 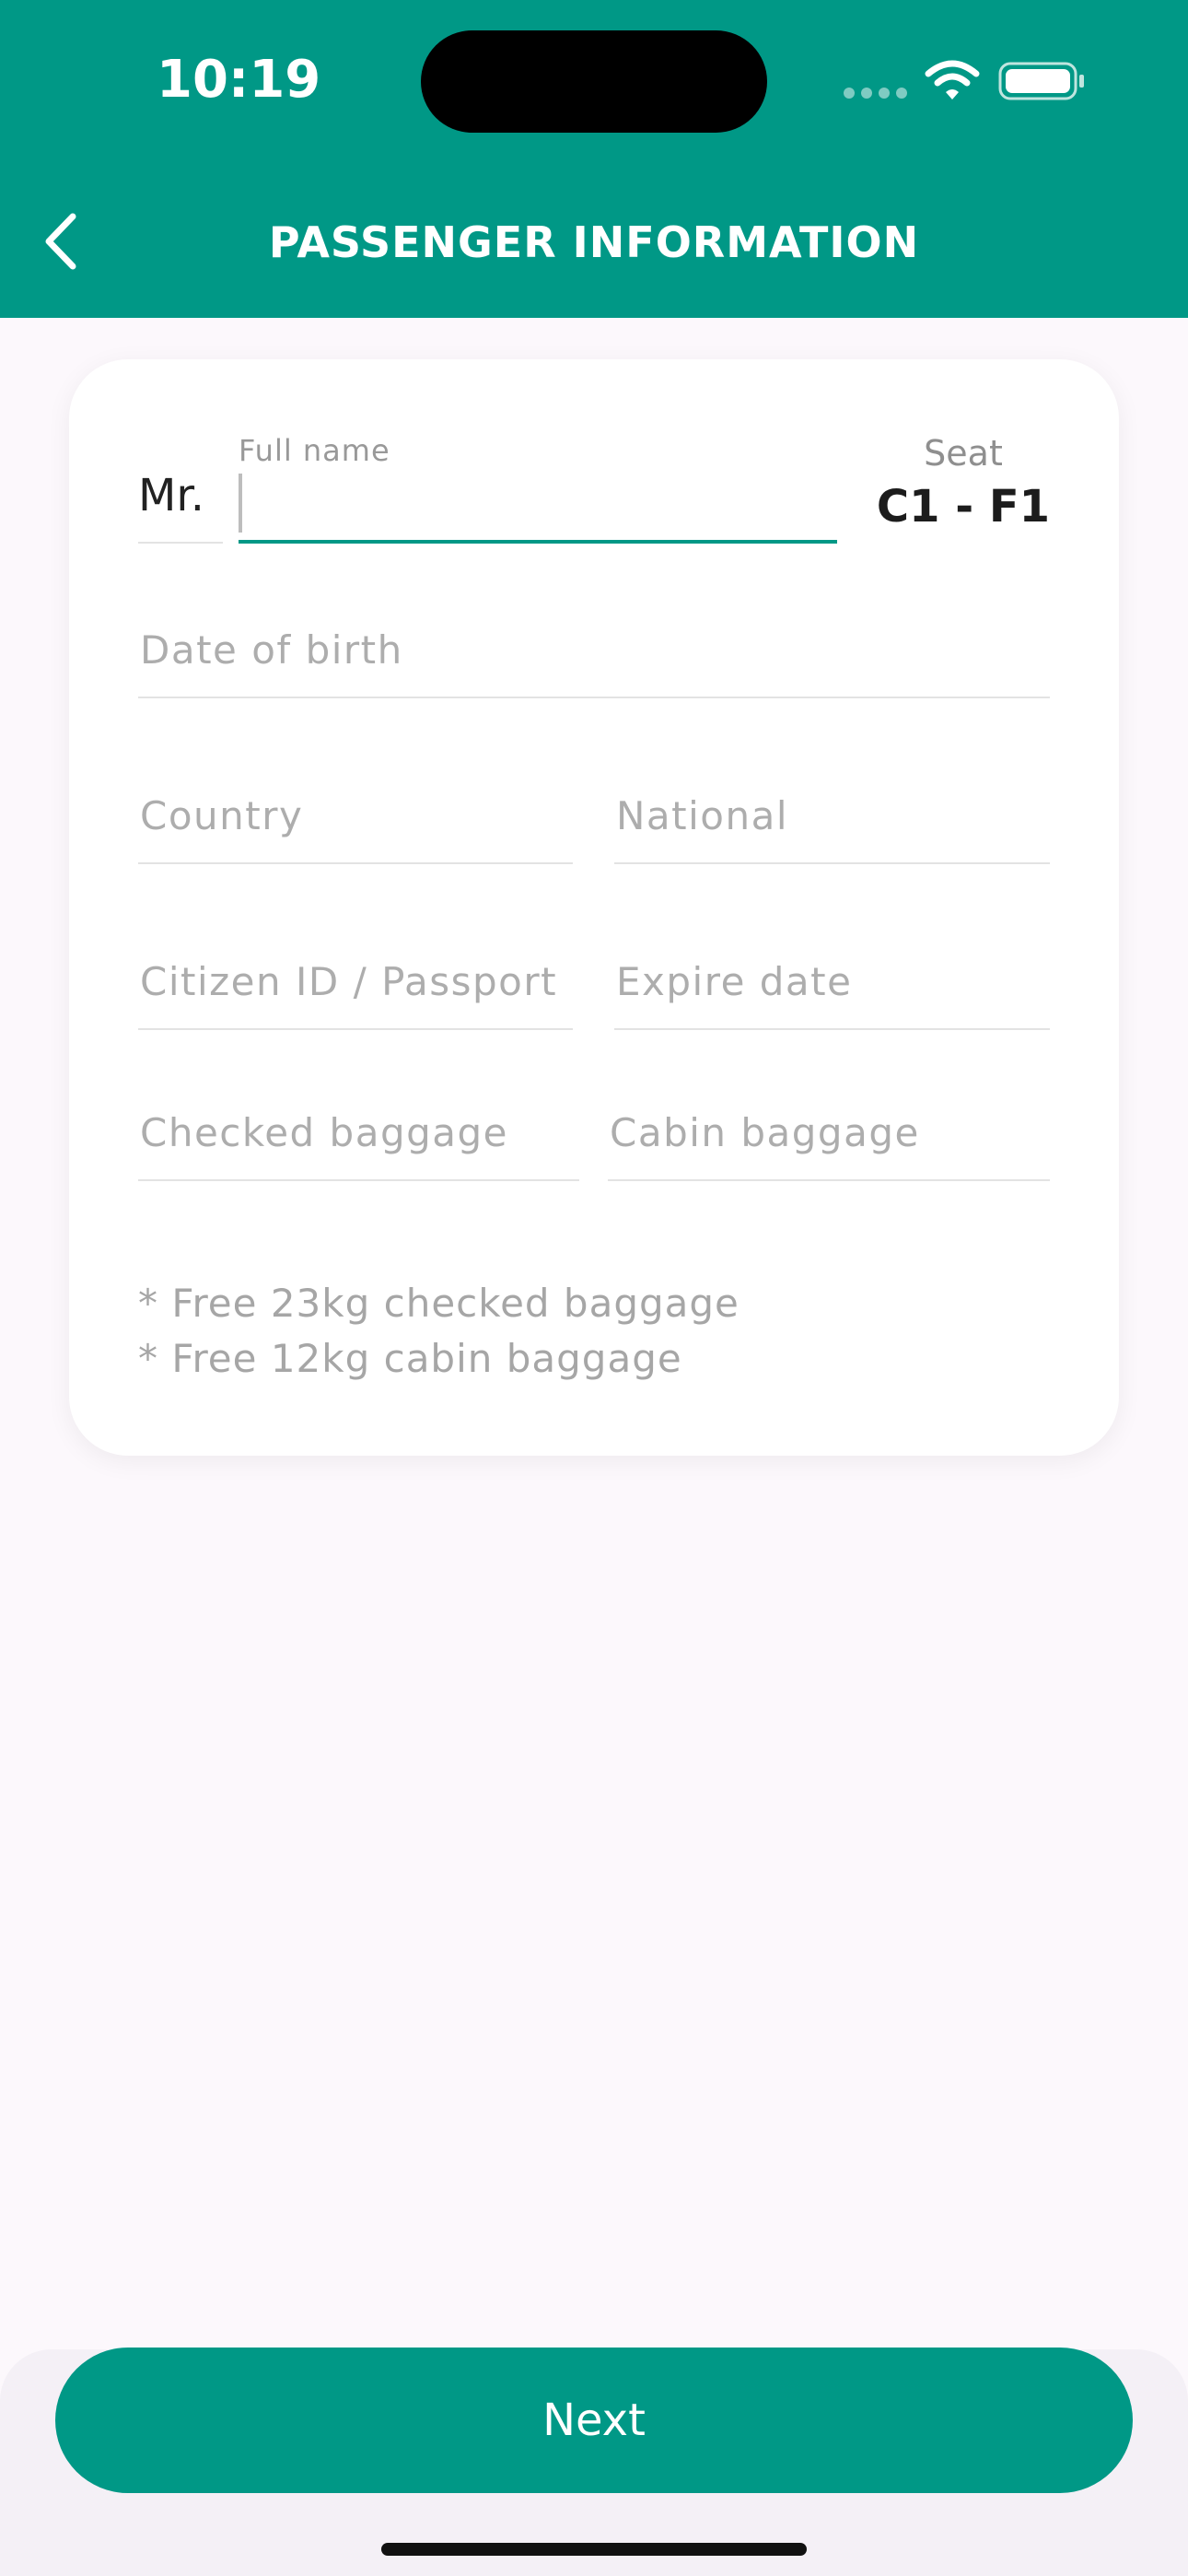 What do you see at coordinates (349, 982) in the screenshot?
I see `citizen-id-passport-placeholder: Citizen ID / Passport` at bounding box center [349, 982].